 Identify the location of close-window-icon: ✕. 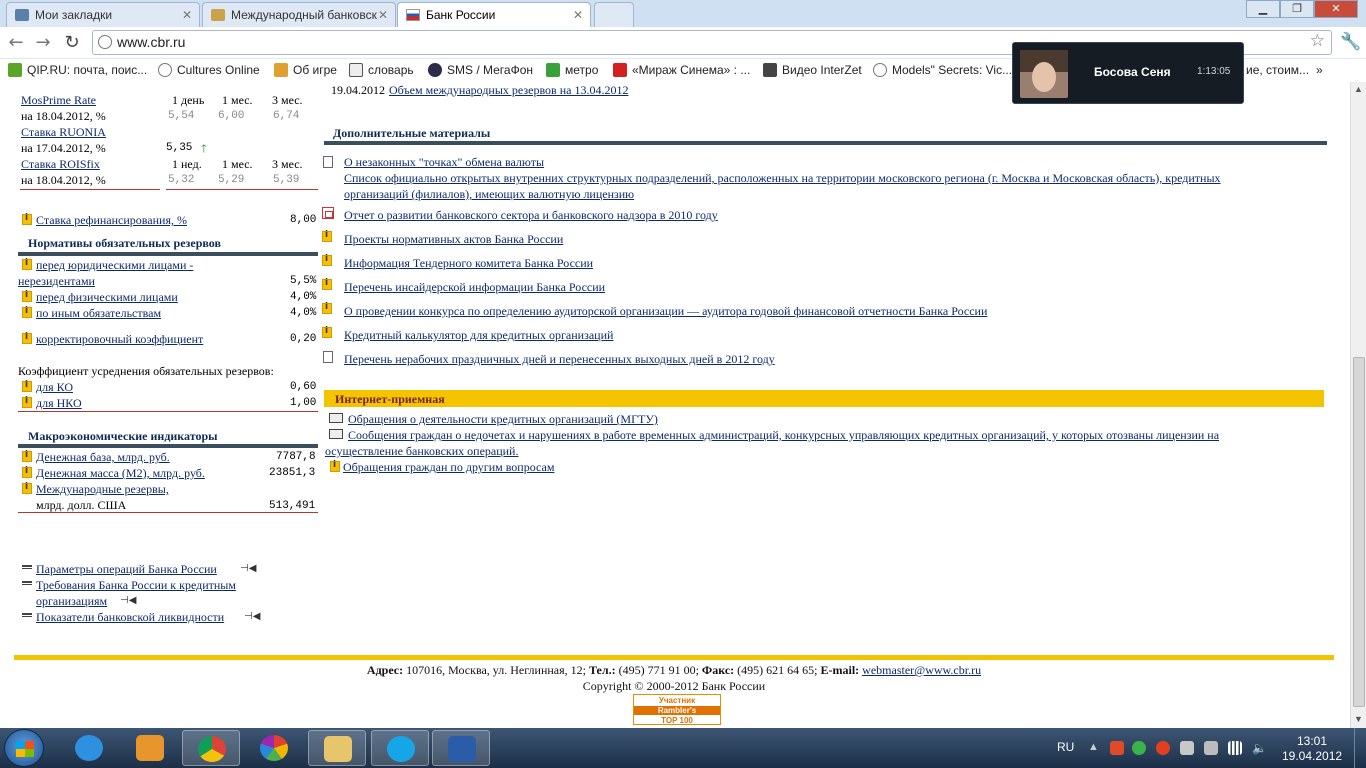
(1336, 9).